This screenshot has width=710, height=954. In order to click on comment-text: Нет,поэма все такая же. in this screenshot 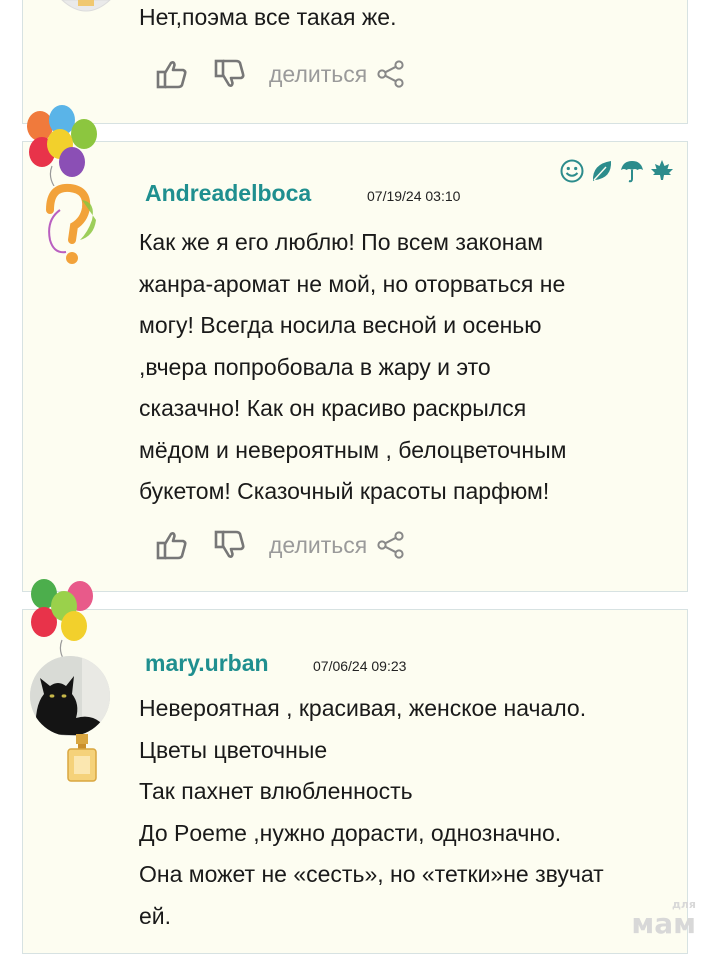, I will do `click(268, 17)`.